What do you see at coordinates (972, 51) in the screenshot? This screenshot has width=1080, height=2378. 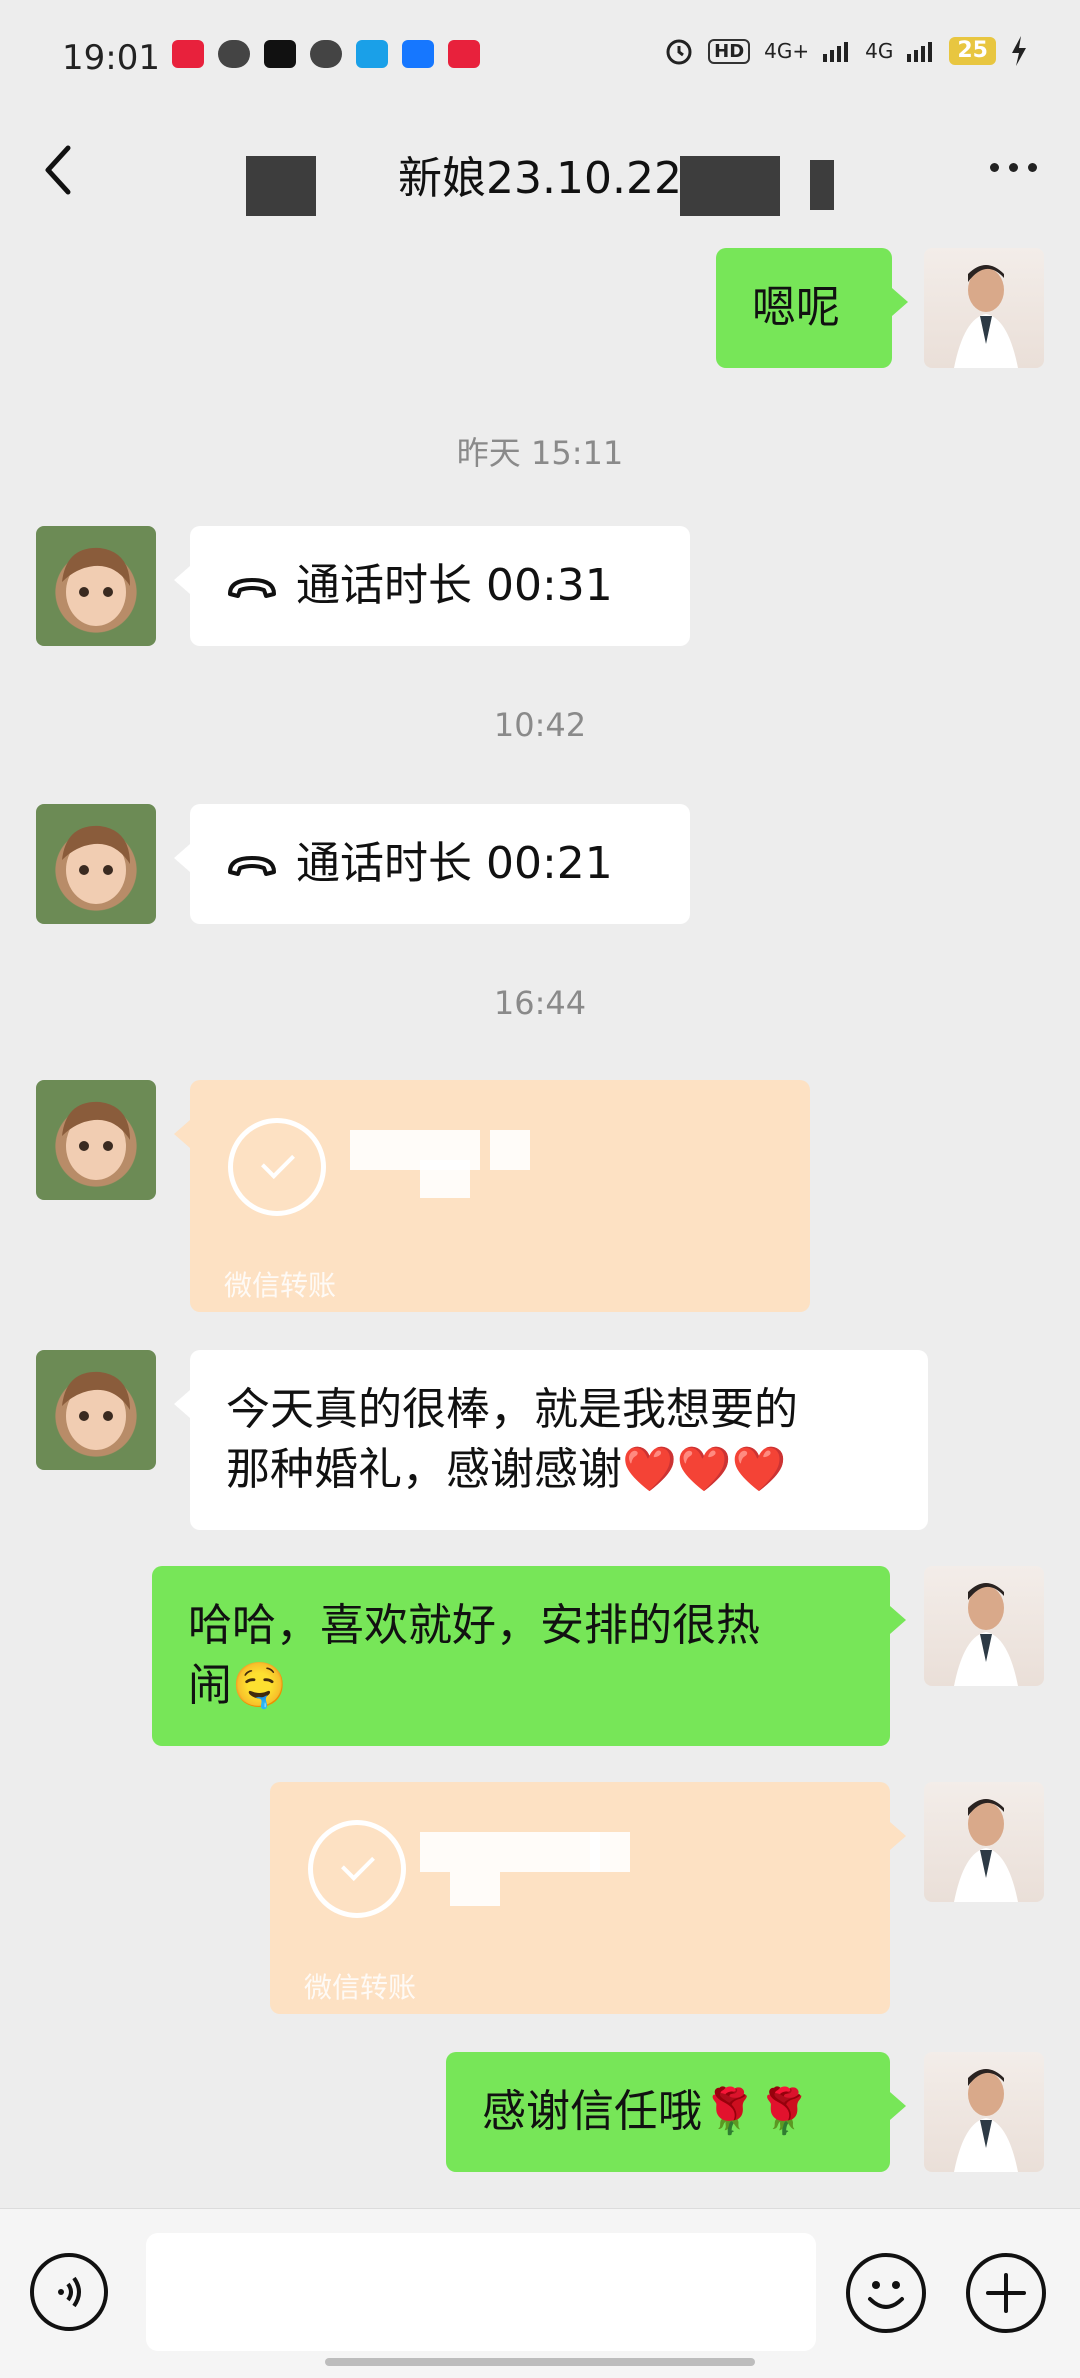 I see `battery-level: 25` at bounding box center [972, 51].